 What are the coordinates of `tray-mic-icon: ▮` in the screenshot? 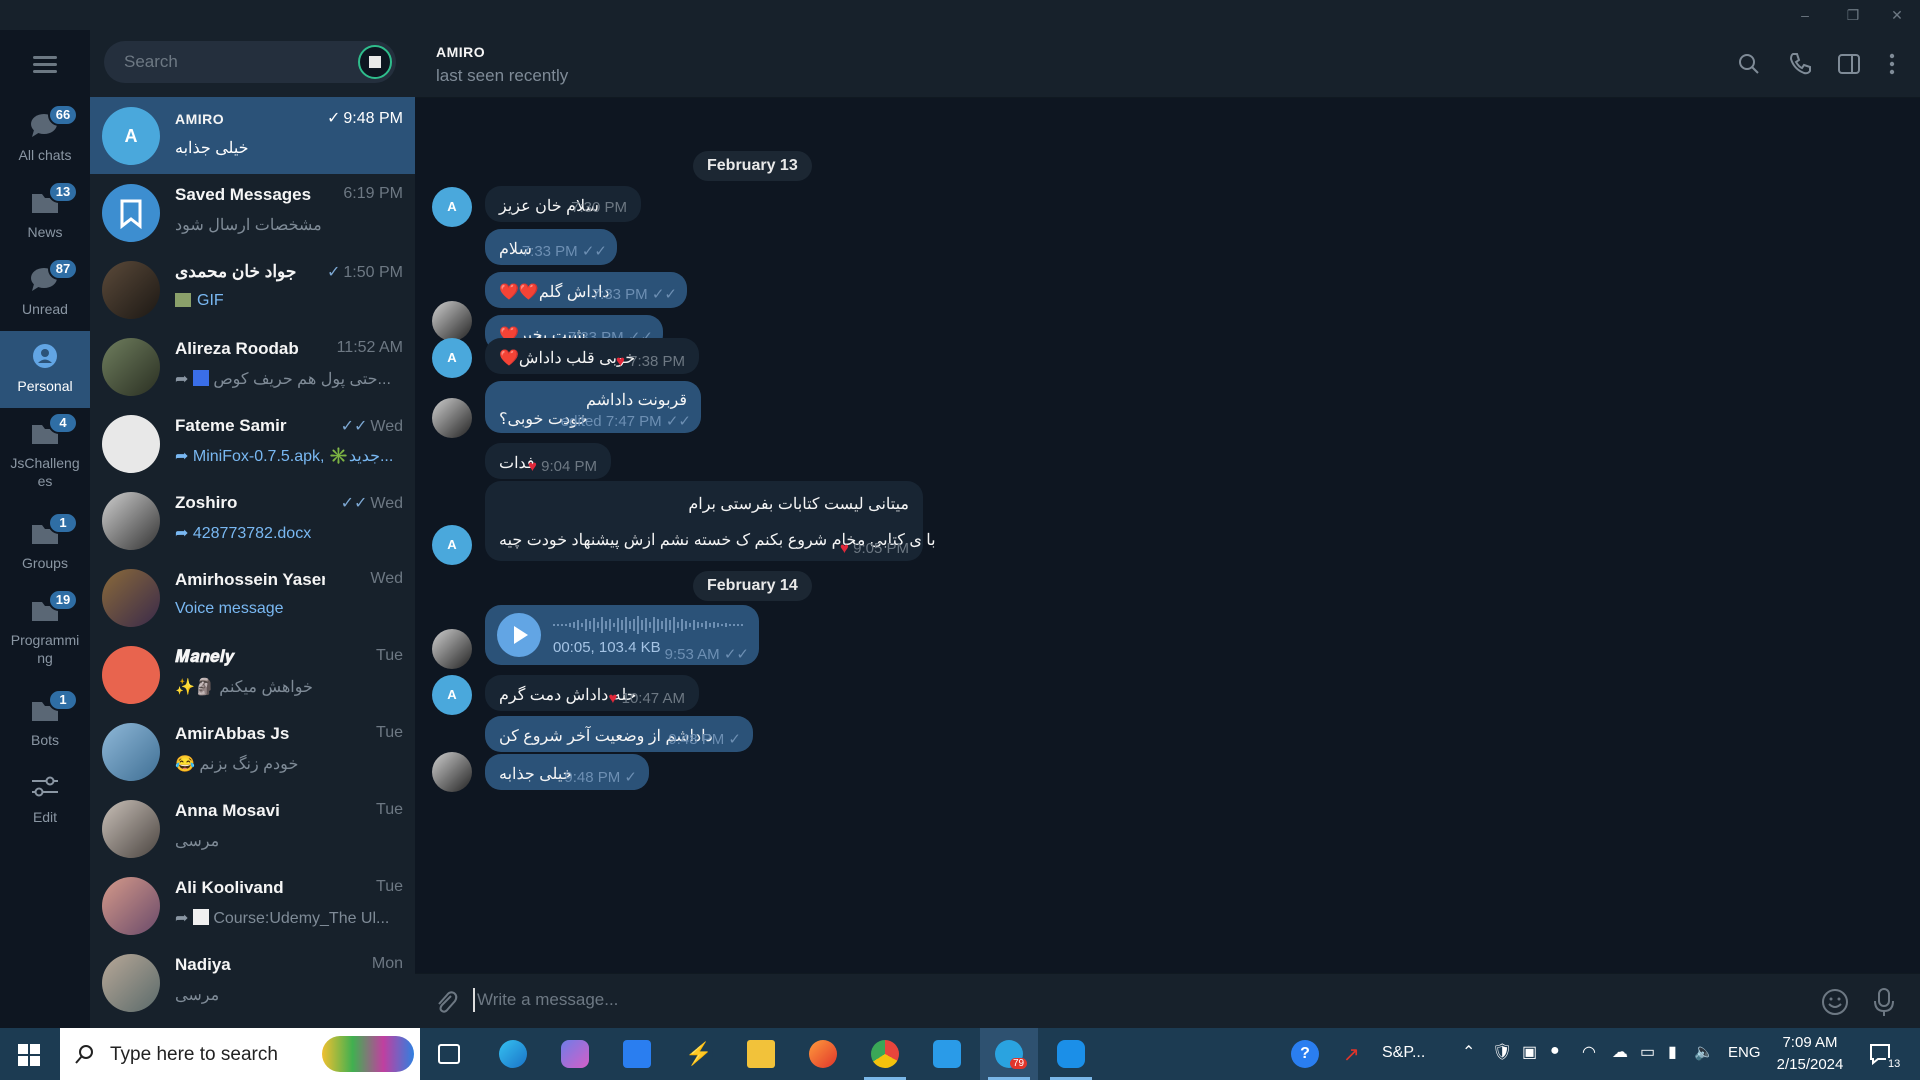 It's located at (1672, 1052).